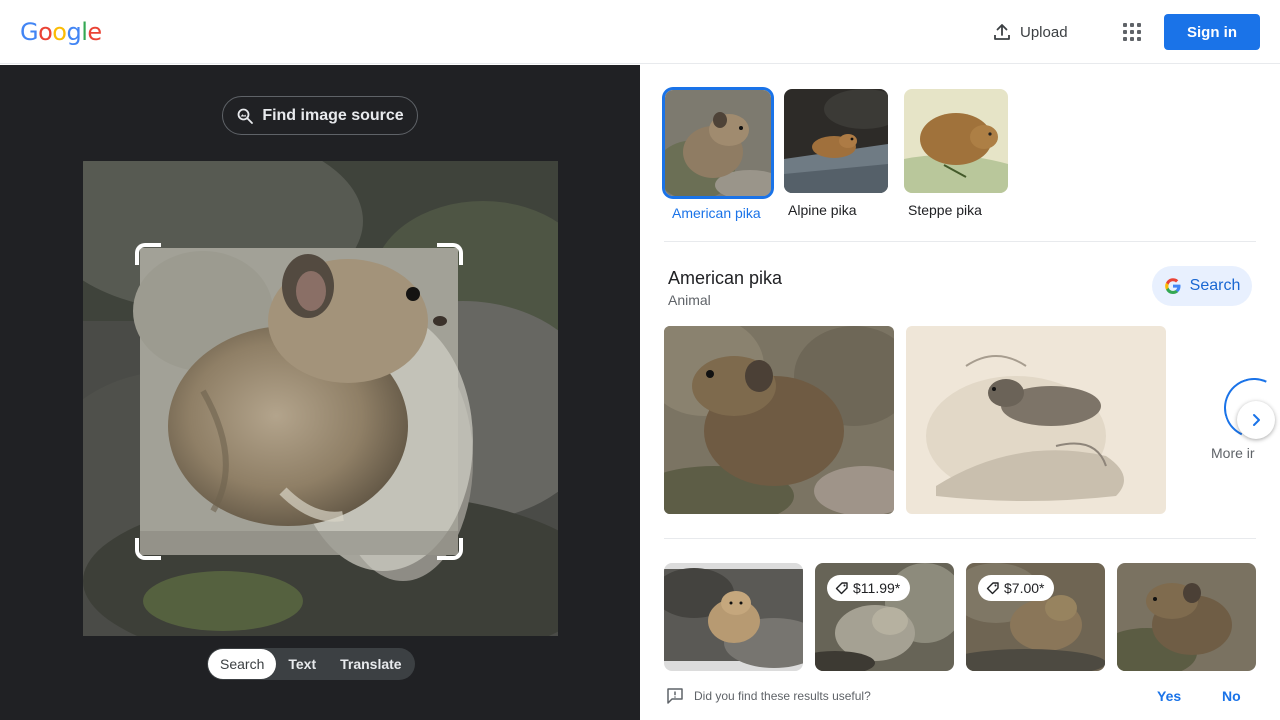 The image size is (1280, 720). I want to click on related-entity-label: Steppe pika, so click(945, 210).